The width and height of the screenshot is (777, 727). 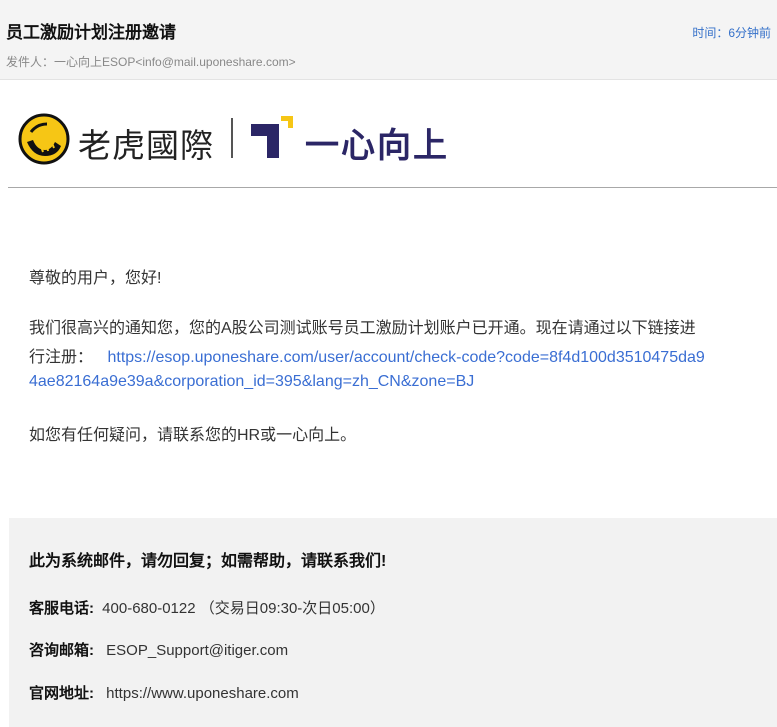 I want to click on link-prefix: 行注册：, so click(x=61, y=357).